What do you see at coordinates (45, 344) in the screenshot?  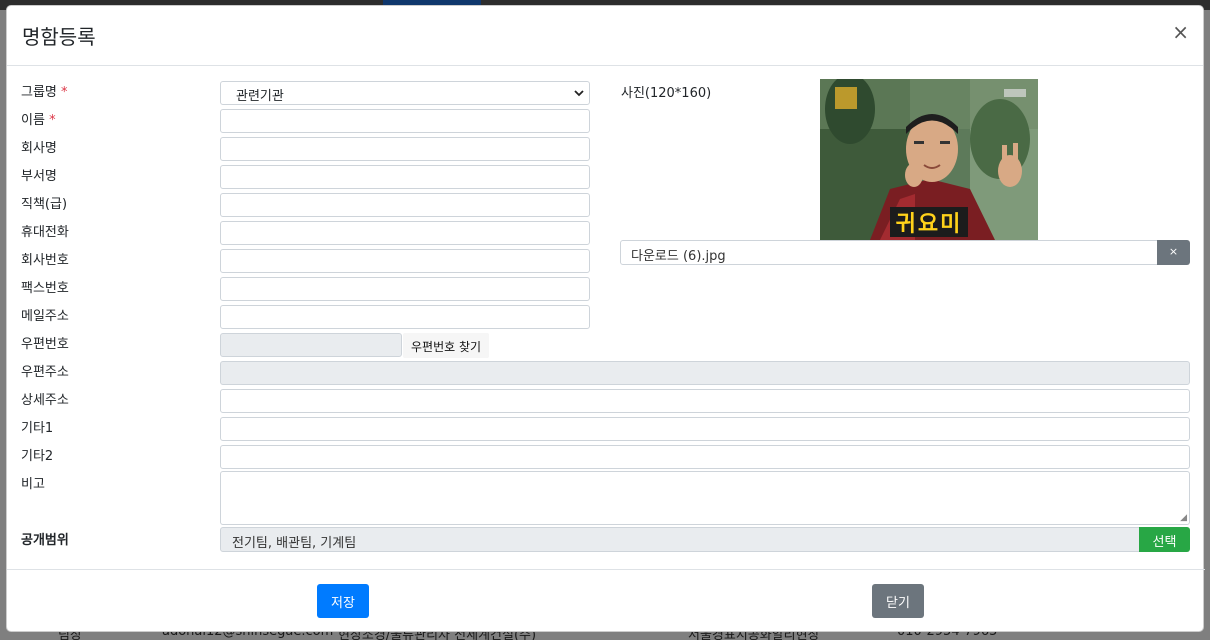 I see `label-postcode: 우편번호` at bounding box center [45, 344].